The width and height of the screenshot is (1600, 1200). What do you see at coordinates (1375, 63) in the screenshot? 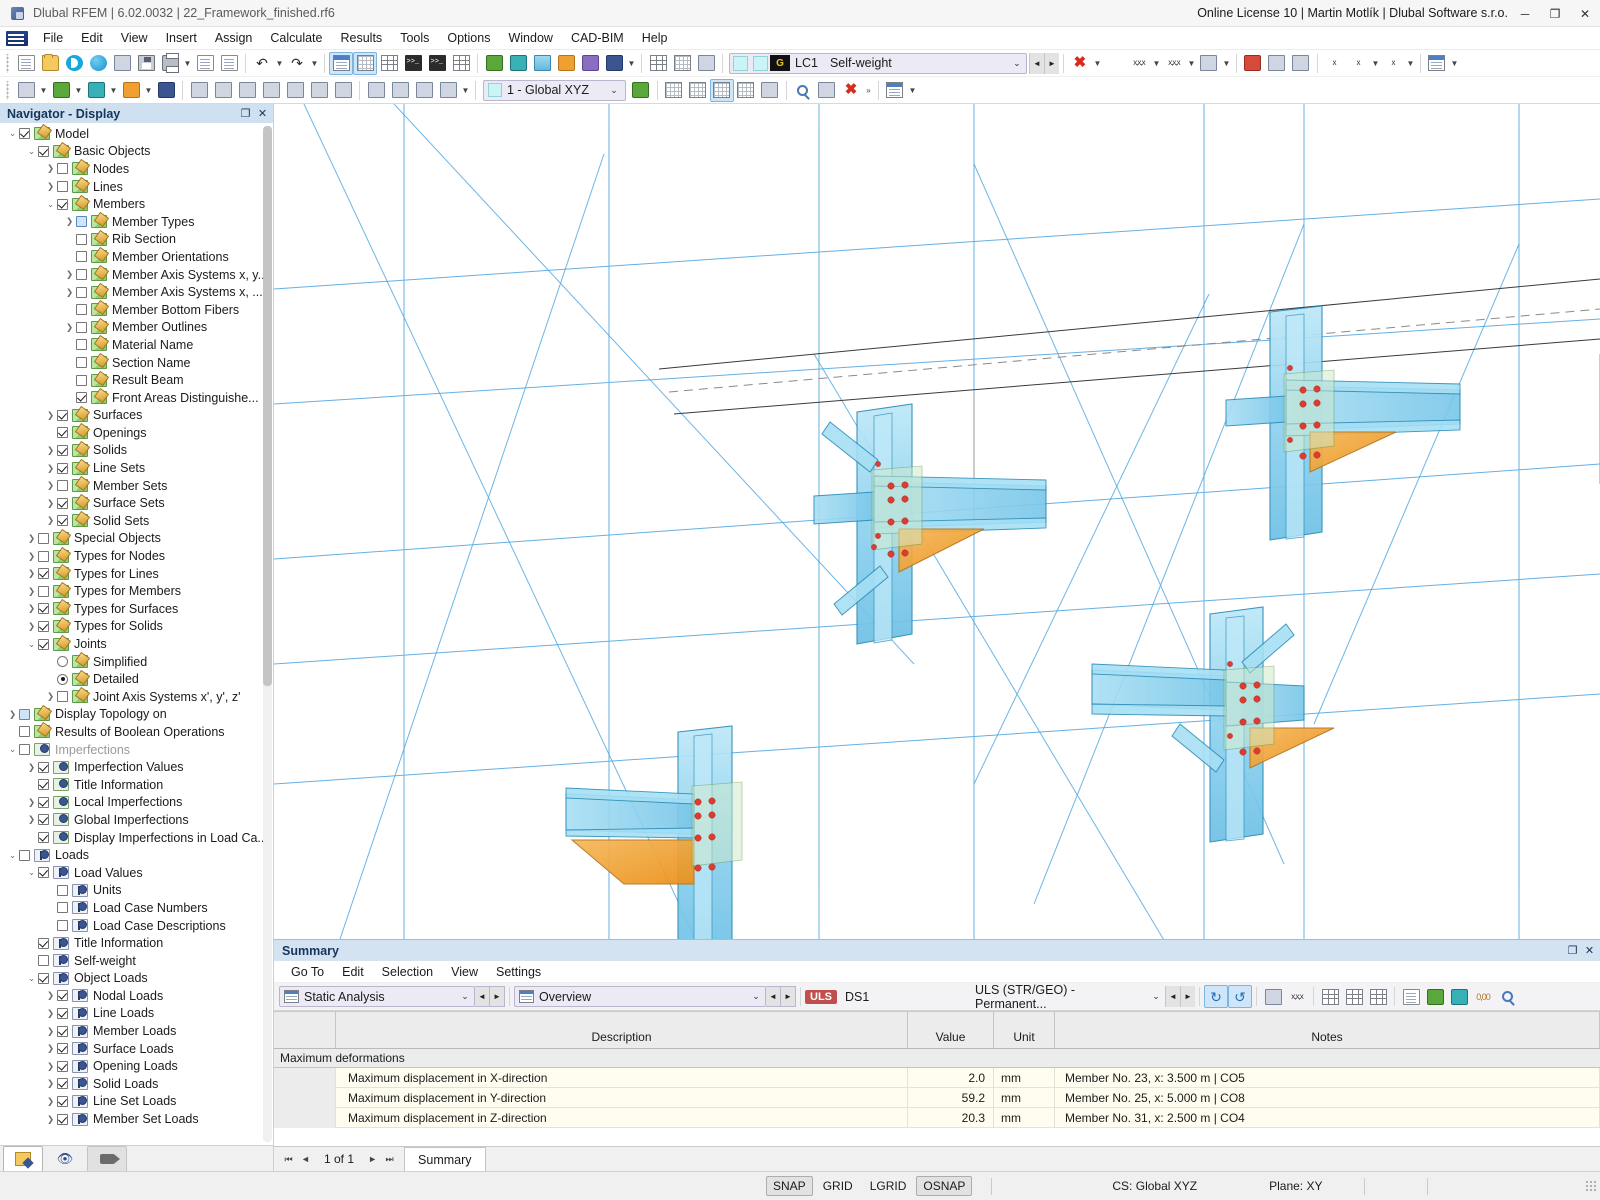
I see `dimension-dropdown-caret: ▼` at bounding box center [1375, 63].